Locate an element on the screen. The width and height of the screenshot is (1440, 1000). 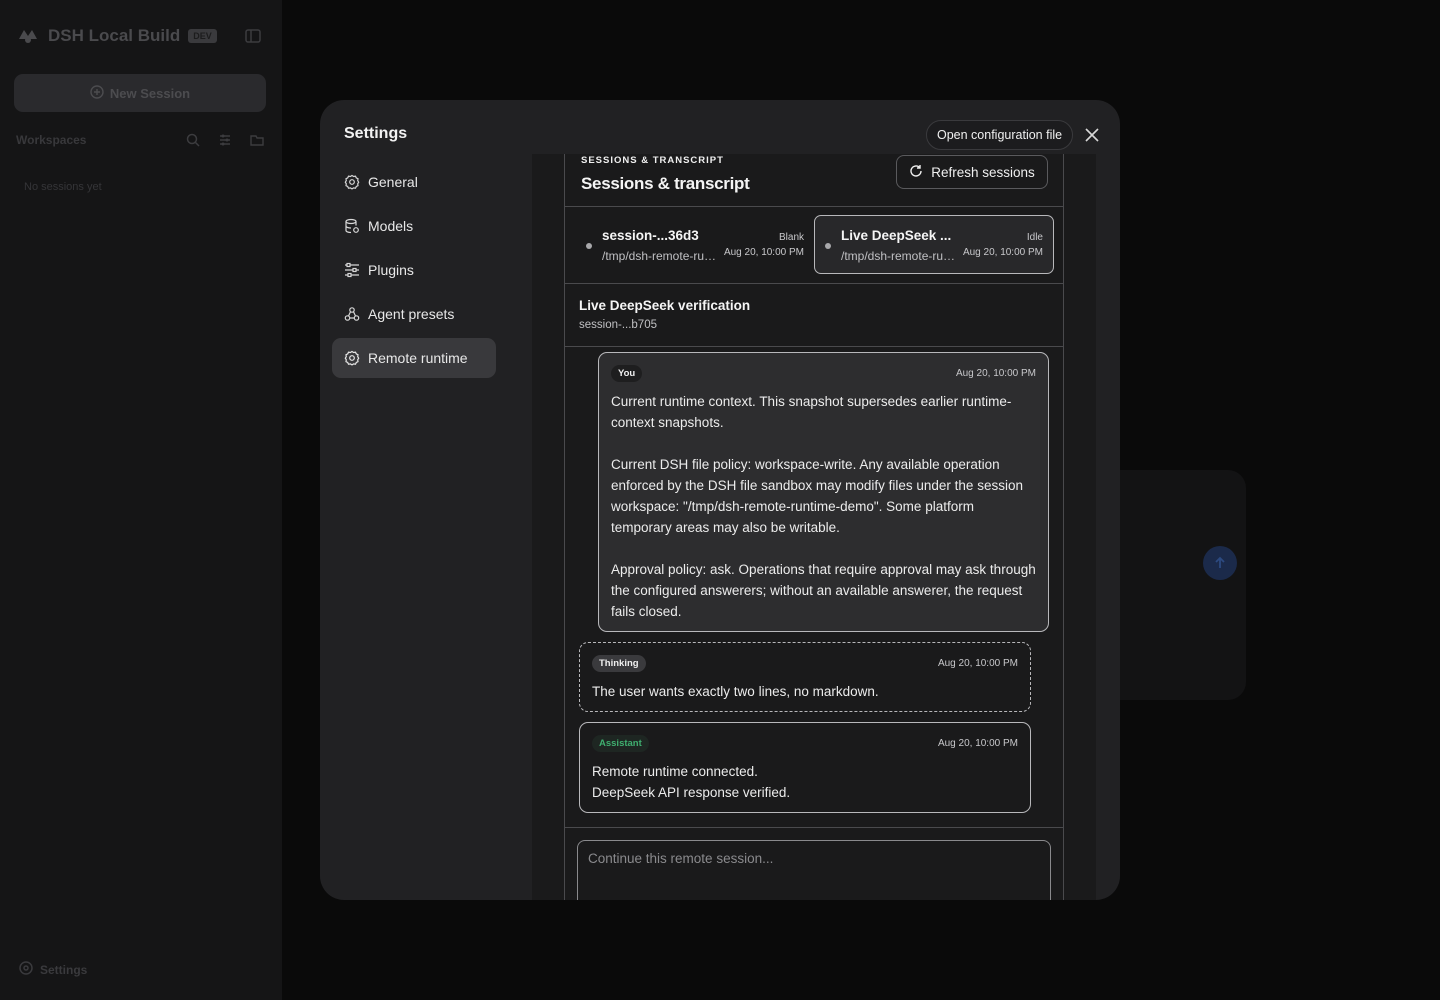
sliders-icon is located at coordinates (352, 270).